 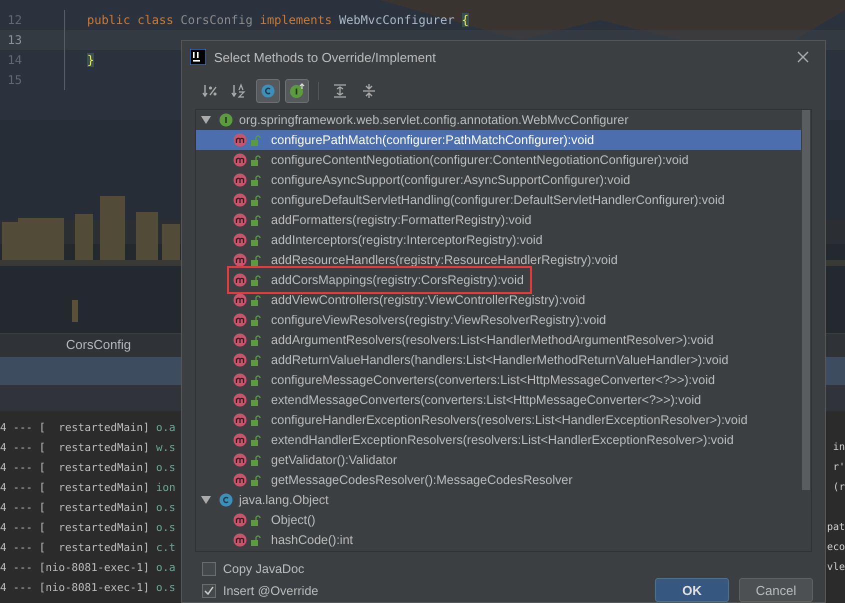 What do you see at coordinates (270, 591) in the screenshot?
I see `checkbox-label: Insert @Override` at bounding box center [270, 591].